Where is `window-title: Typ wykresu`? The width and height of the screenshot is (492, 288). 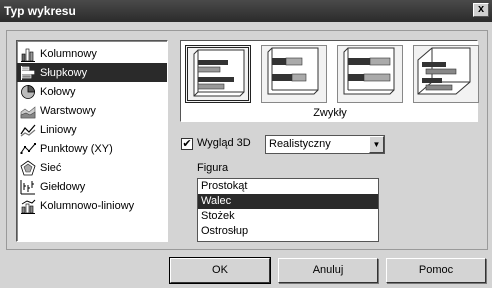 window-title: Typ wykresu is located at coordinates (40, 11).